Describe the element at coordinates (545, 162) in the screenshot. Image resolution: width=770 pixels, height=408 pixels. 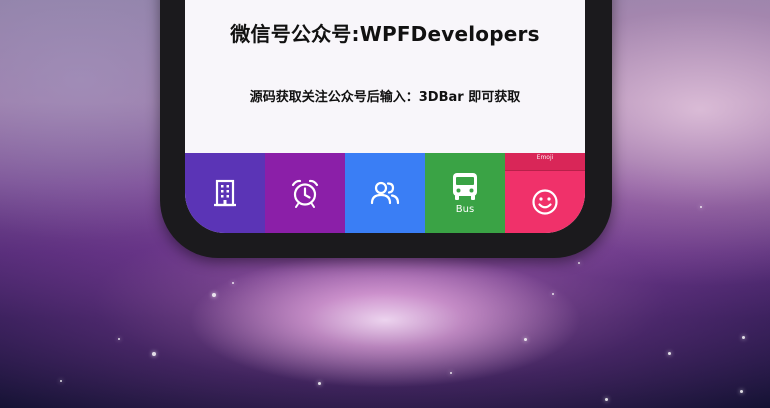
I see `tab-emoji-top-face: Emoji` at that location.